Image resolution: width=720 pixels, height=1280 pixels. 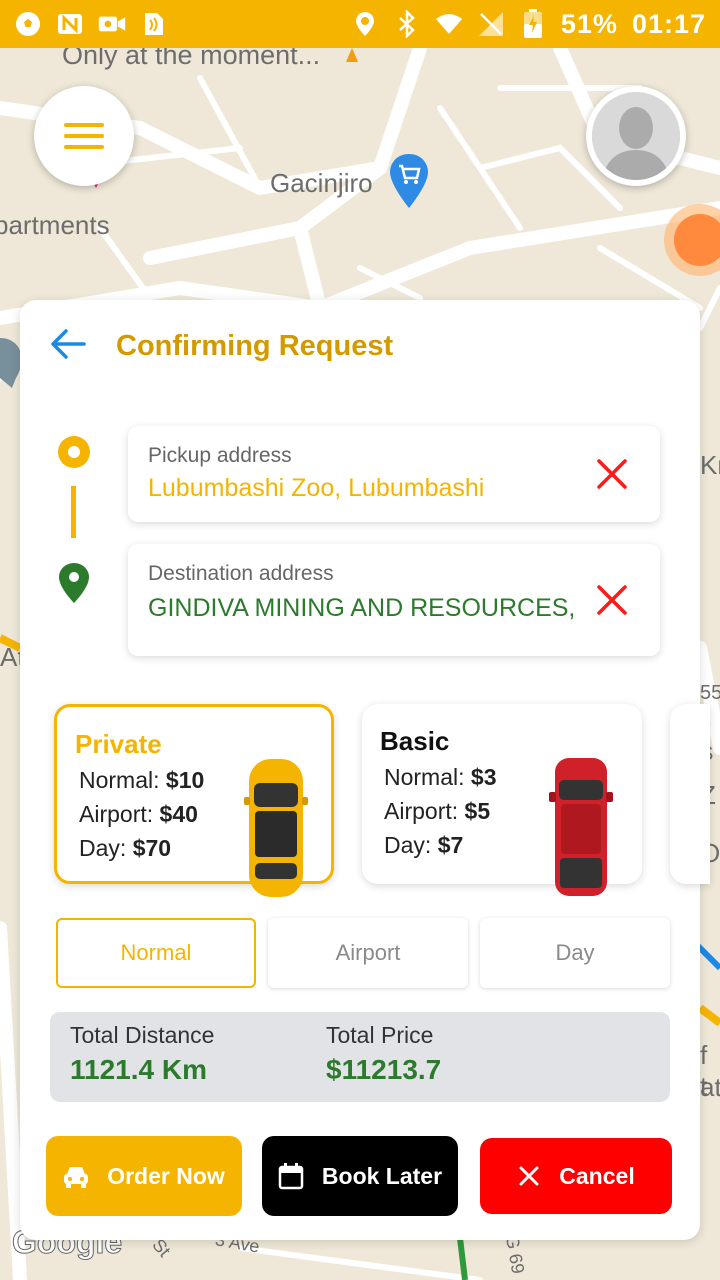 I want to click on cancel-button: Cancel, so click(x=576, y=1176).